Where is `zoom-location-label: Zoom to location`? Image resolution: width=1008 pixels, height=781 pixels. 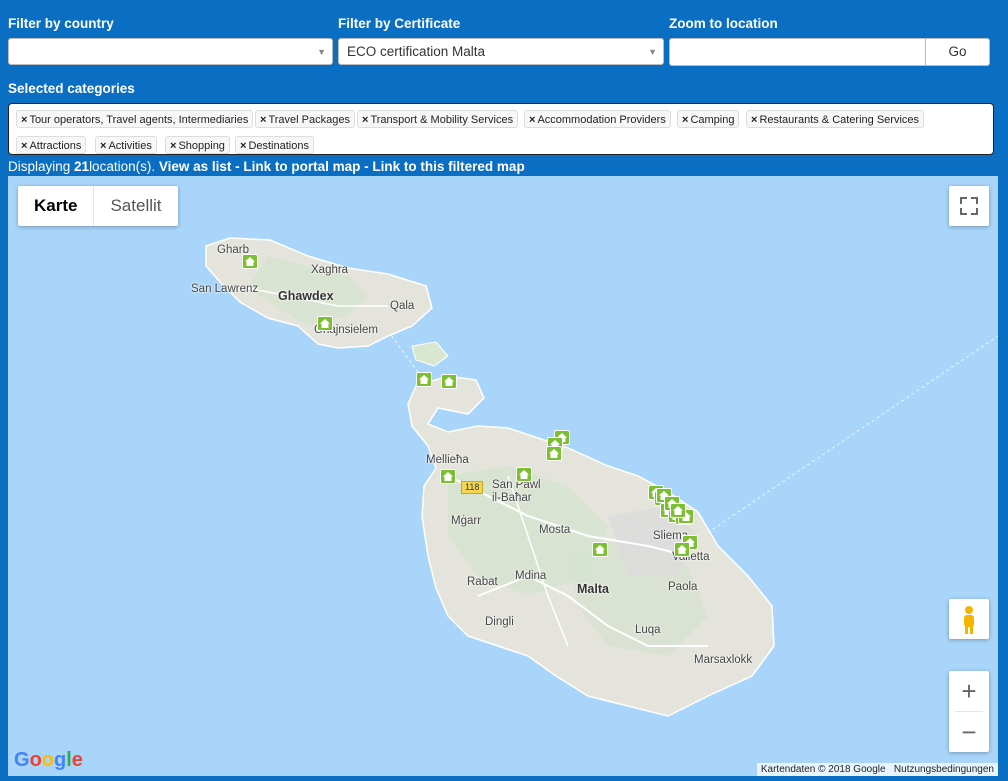 zoom-location-label: Zoom to location is located at coordinates (723, 23).